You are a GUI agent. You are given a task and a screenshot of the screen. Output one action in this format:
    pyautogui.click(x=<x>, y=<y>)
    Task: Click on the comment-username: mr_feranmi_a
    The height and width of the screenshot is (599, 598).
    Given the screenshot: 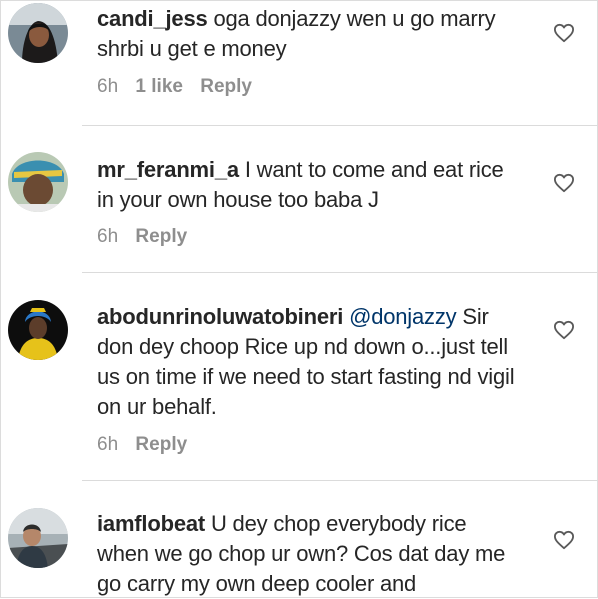 What is the action you would take?
    pyautogui.click(x=168, y=169)
    